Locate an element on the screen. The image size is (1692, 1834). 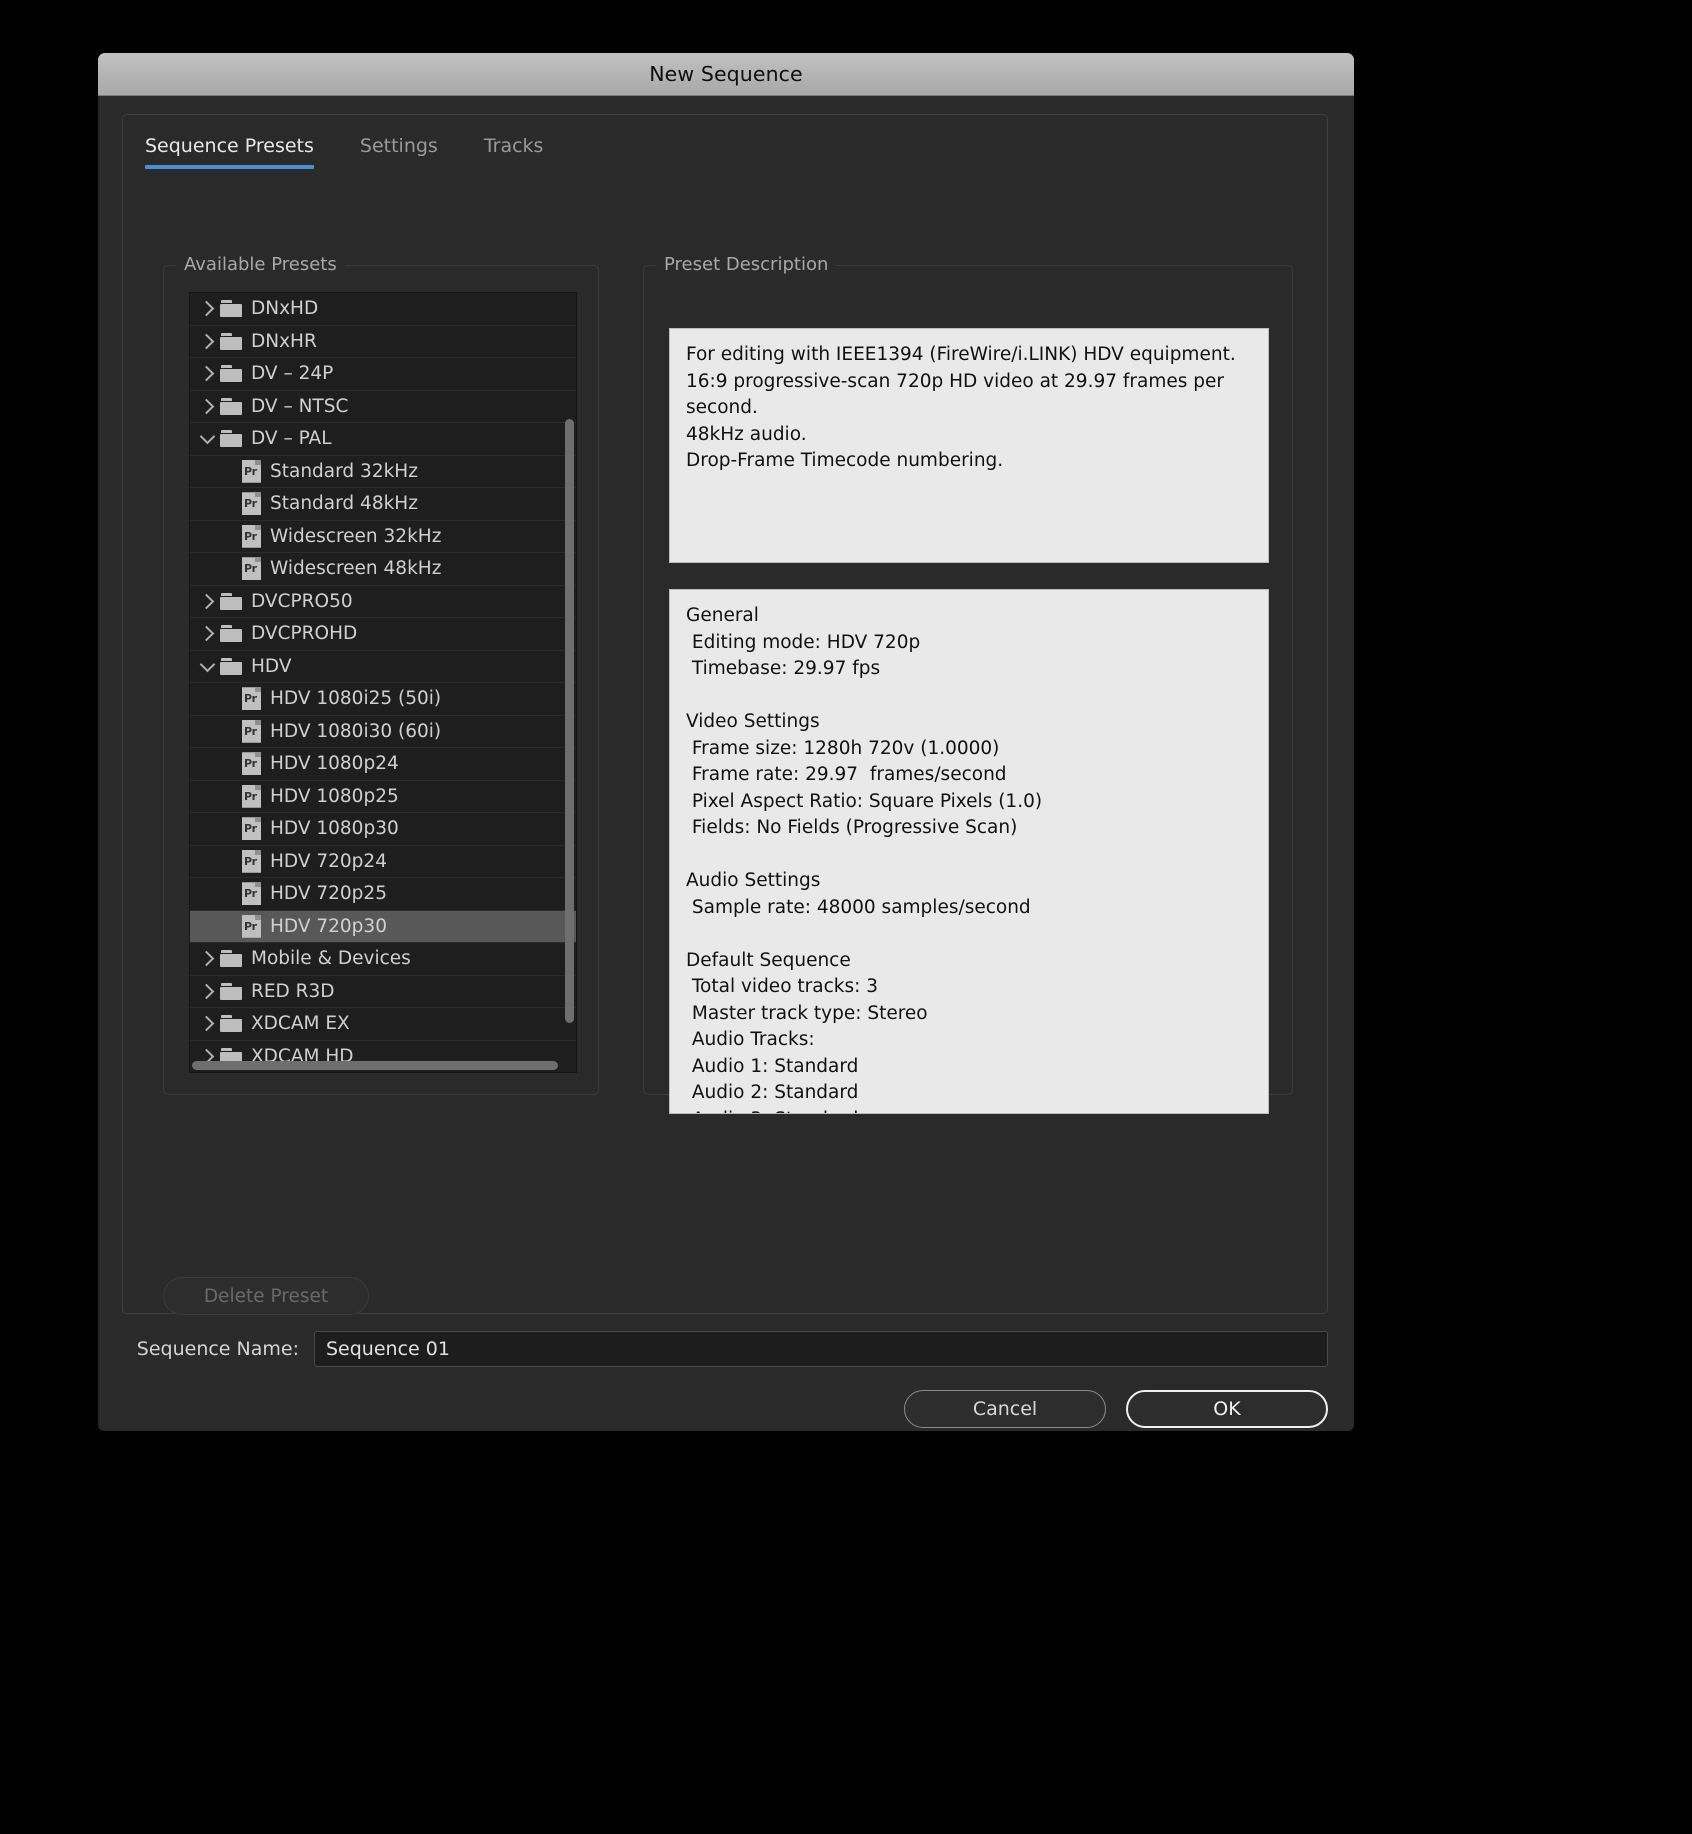
preset-item-row: Pr HDV 720p25 is located at coordinates (383, 894).